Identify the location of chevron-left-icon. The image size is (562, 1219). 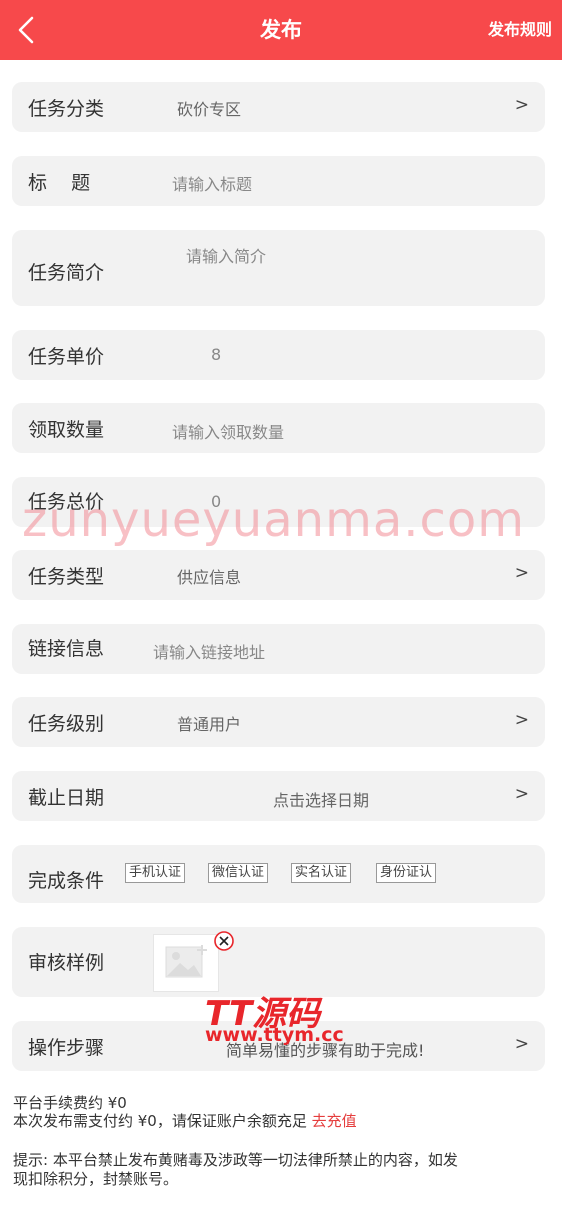
(26, 30).